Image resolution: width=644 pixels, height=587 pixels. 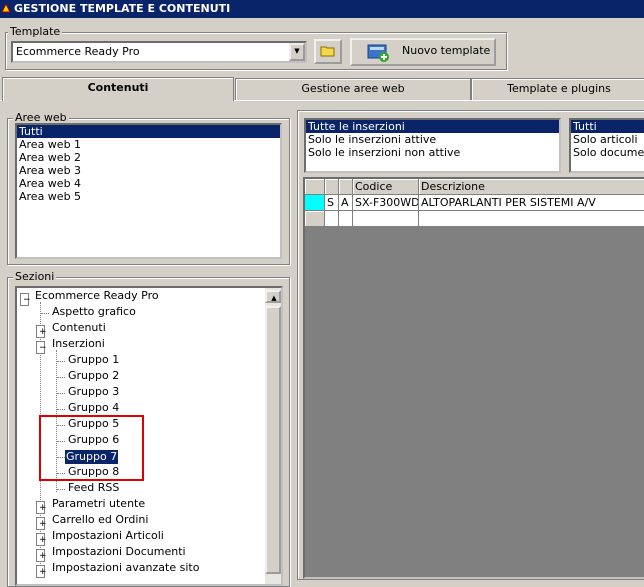 What do you see at coordinates (148, 196) in the screenshot?
I see `list-item: Area web 5` at bounding box center [148, 196].